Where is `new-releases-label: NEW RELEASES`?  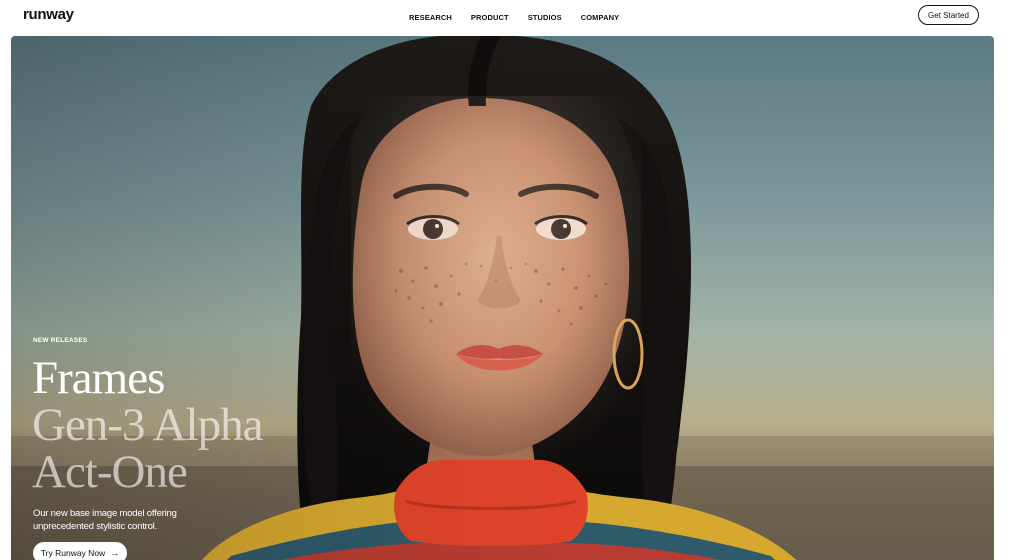 new-releases-label: NEW RELEASES is located at coordinates (60, 340).